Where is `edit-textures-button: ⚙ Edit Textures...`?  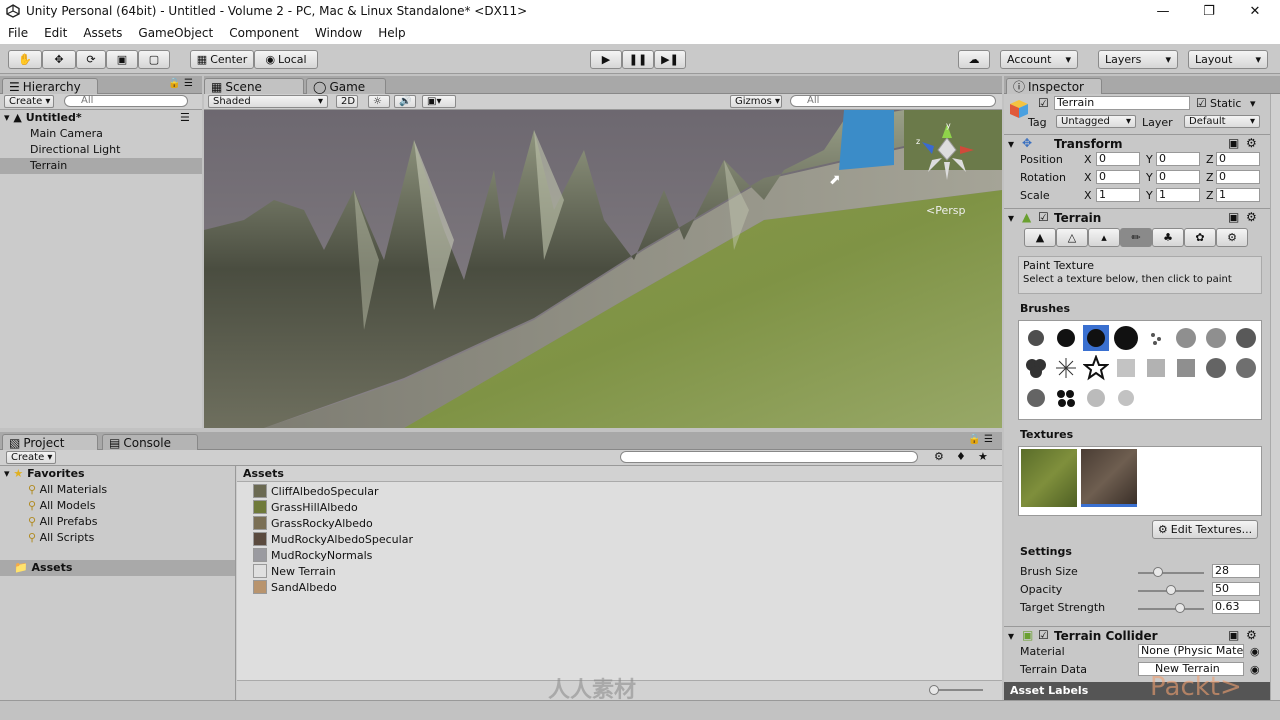 edit-textures-button: ⚙ Edit Textures... is located at coordinates (1205, 529).